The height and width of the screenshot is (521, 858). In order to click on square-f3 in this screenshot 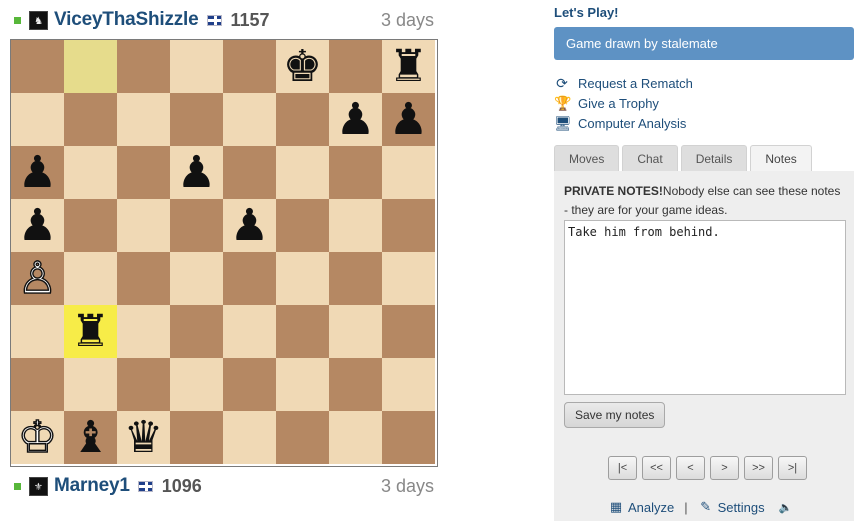, I will do `click(302, 331)`.